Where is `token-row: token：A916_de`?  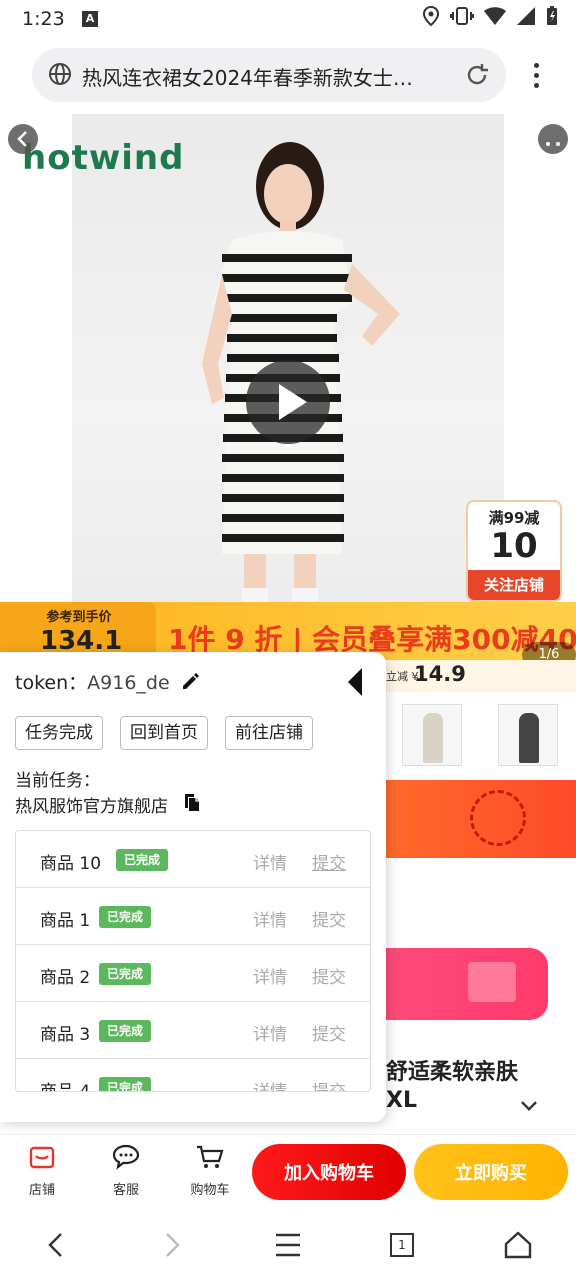 token-row: token：A916_de is located at coordinates (92, 681).